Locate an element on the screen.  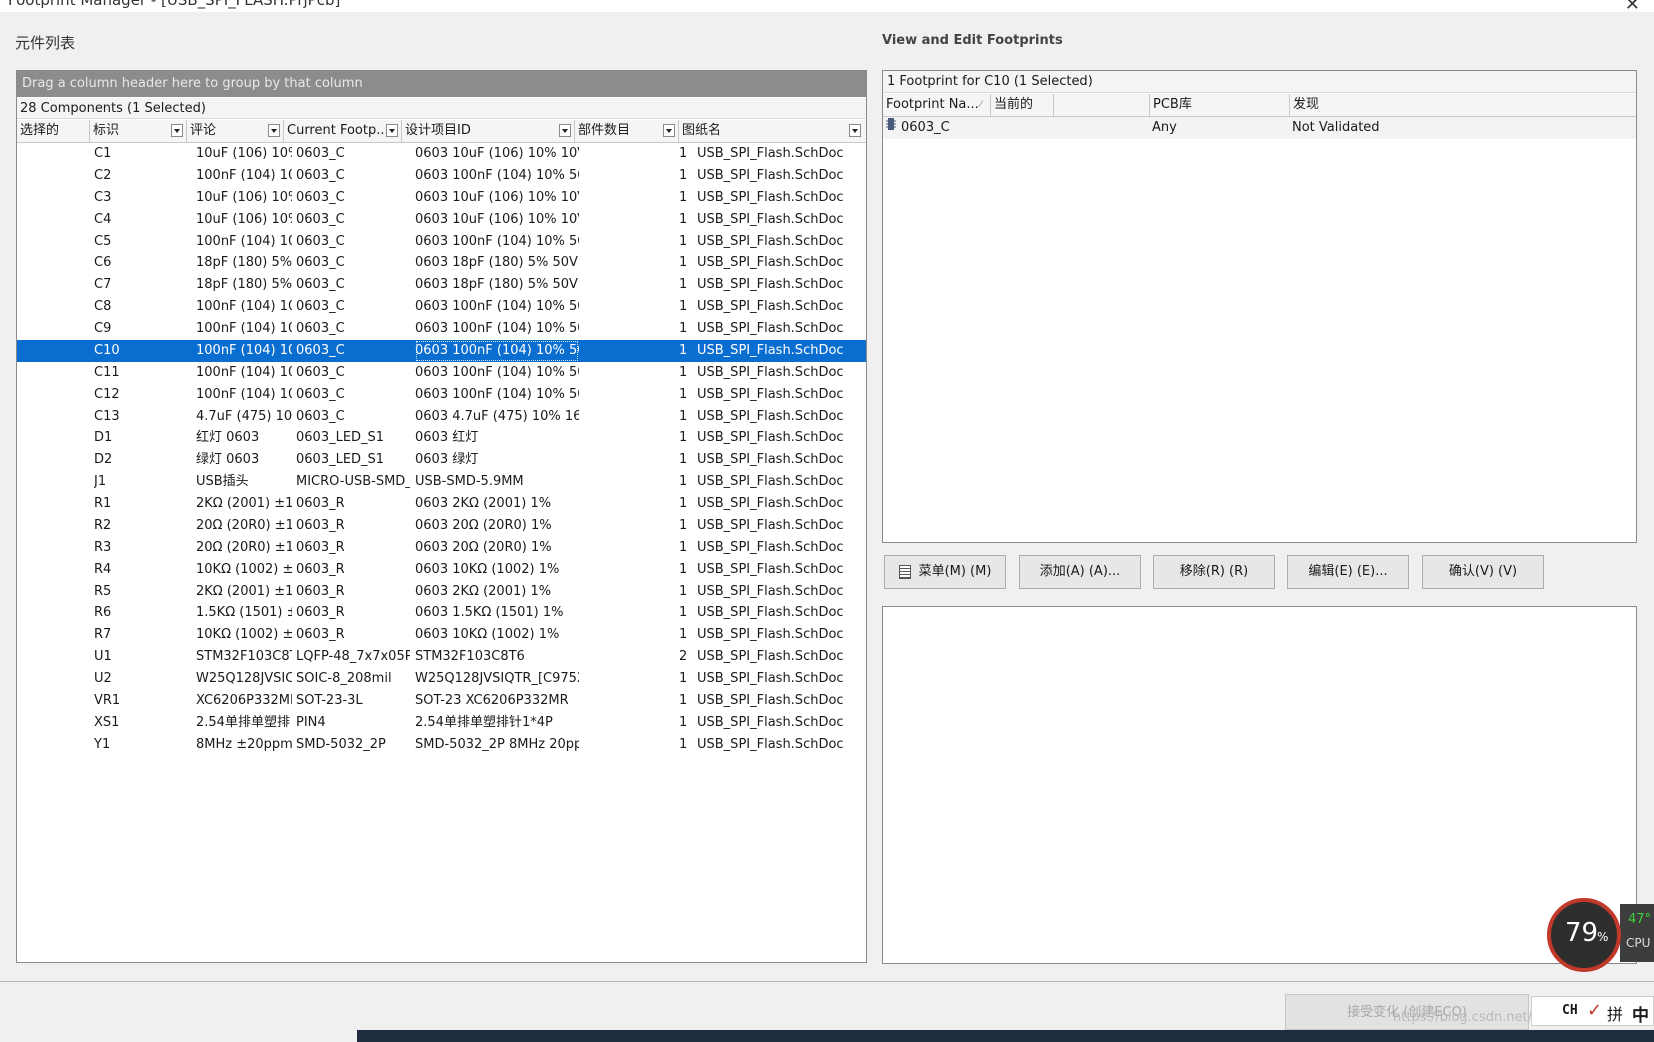
cell-designator: C2 is located at coordinates (103, 175).